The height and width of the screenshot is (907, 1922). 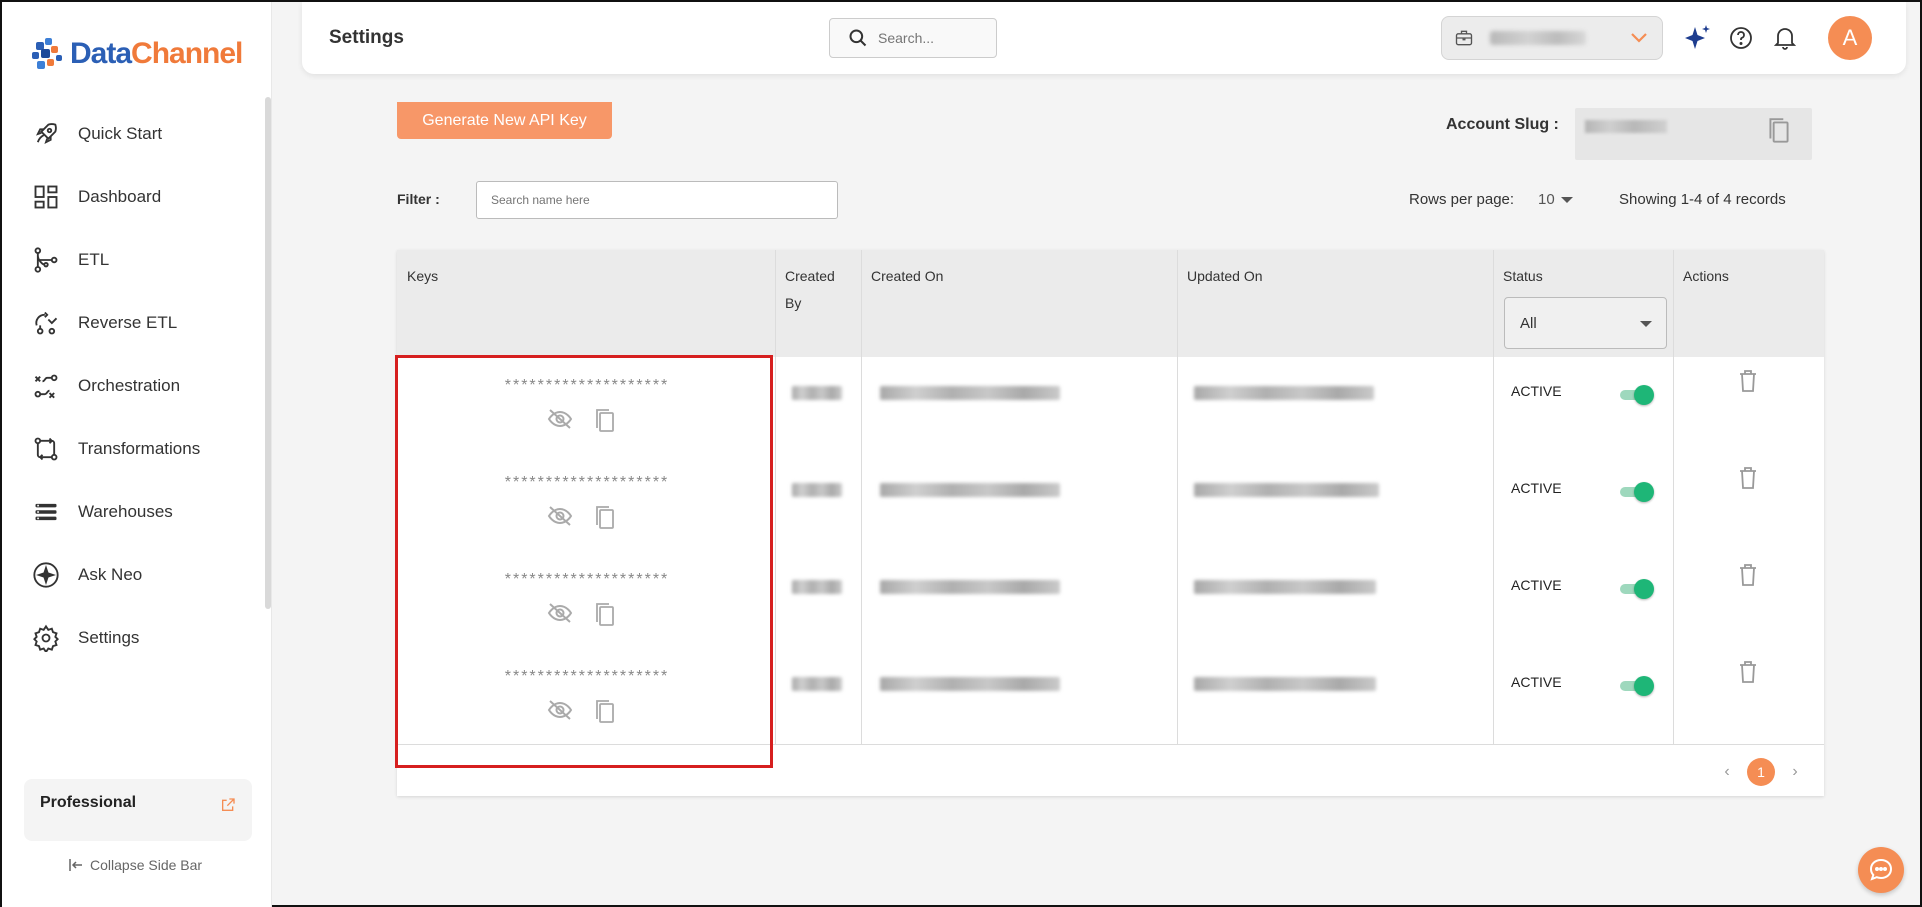 What do you see at coordinates (1693, 134) in the screenshot?
I see `account-slug-field` at bounding box center [1693, 134].